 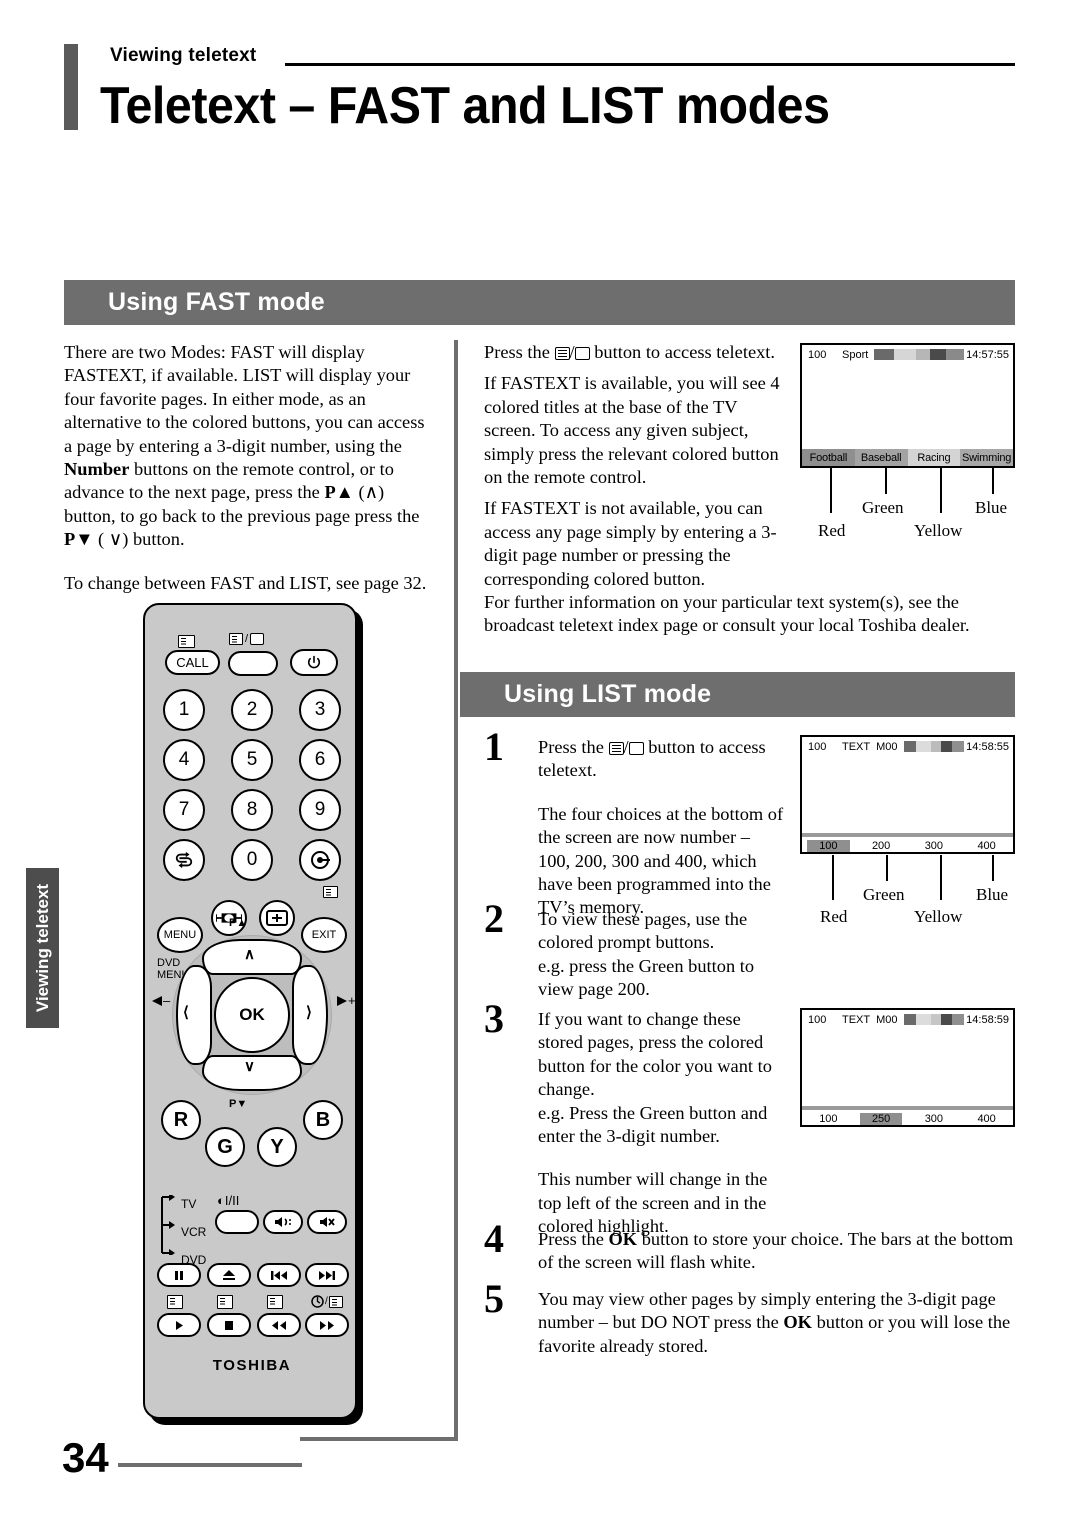 I want to click on key-9: 9, so click(x=320, y=810).